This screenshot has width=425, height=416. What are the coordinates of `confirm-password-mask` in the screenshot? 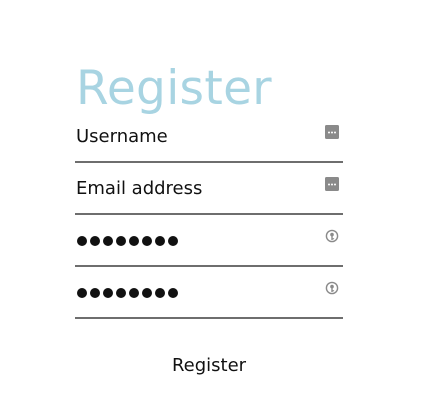 It's located at (127, 293).